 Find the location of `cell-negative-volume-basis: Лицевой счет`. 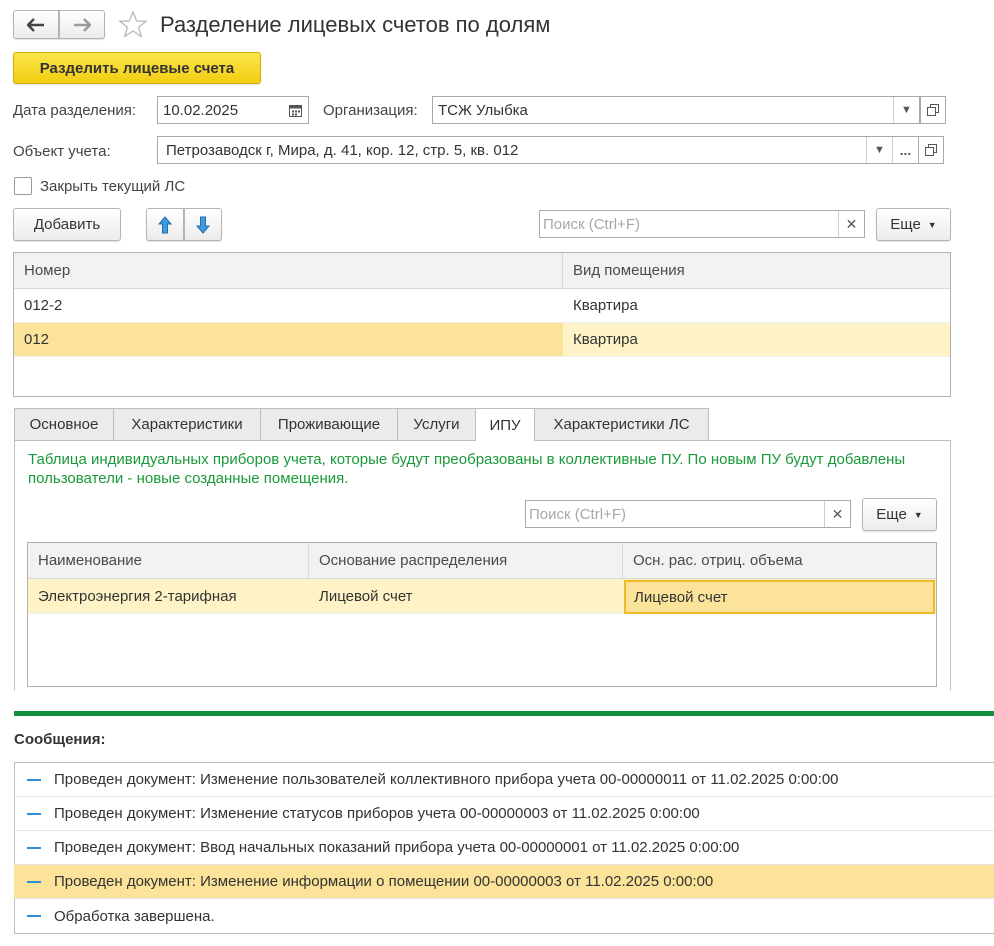

cell-negative-volume-basis: Лицевой счет is located at coordinates (779, 597).